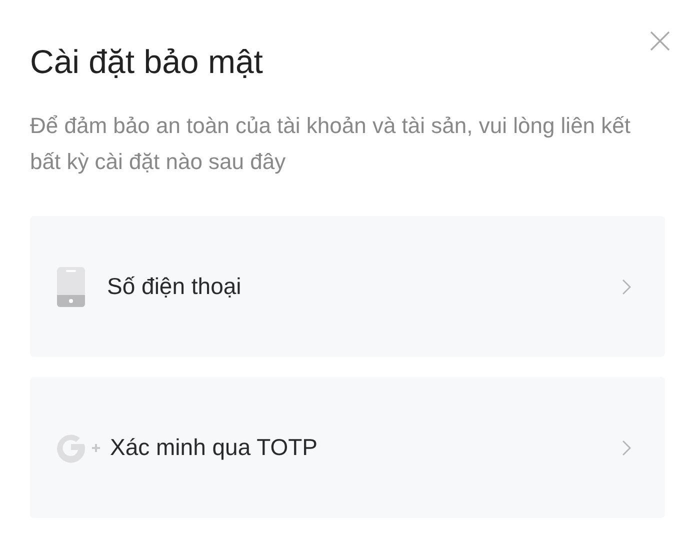 This screenshot has height=551, width=696. I want to click on dialog-title: Cài đặt bảo mật, so click(147, 62).